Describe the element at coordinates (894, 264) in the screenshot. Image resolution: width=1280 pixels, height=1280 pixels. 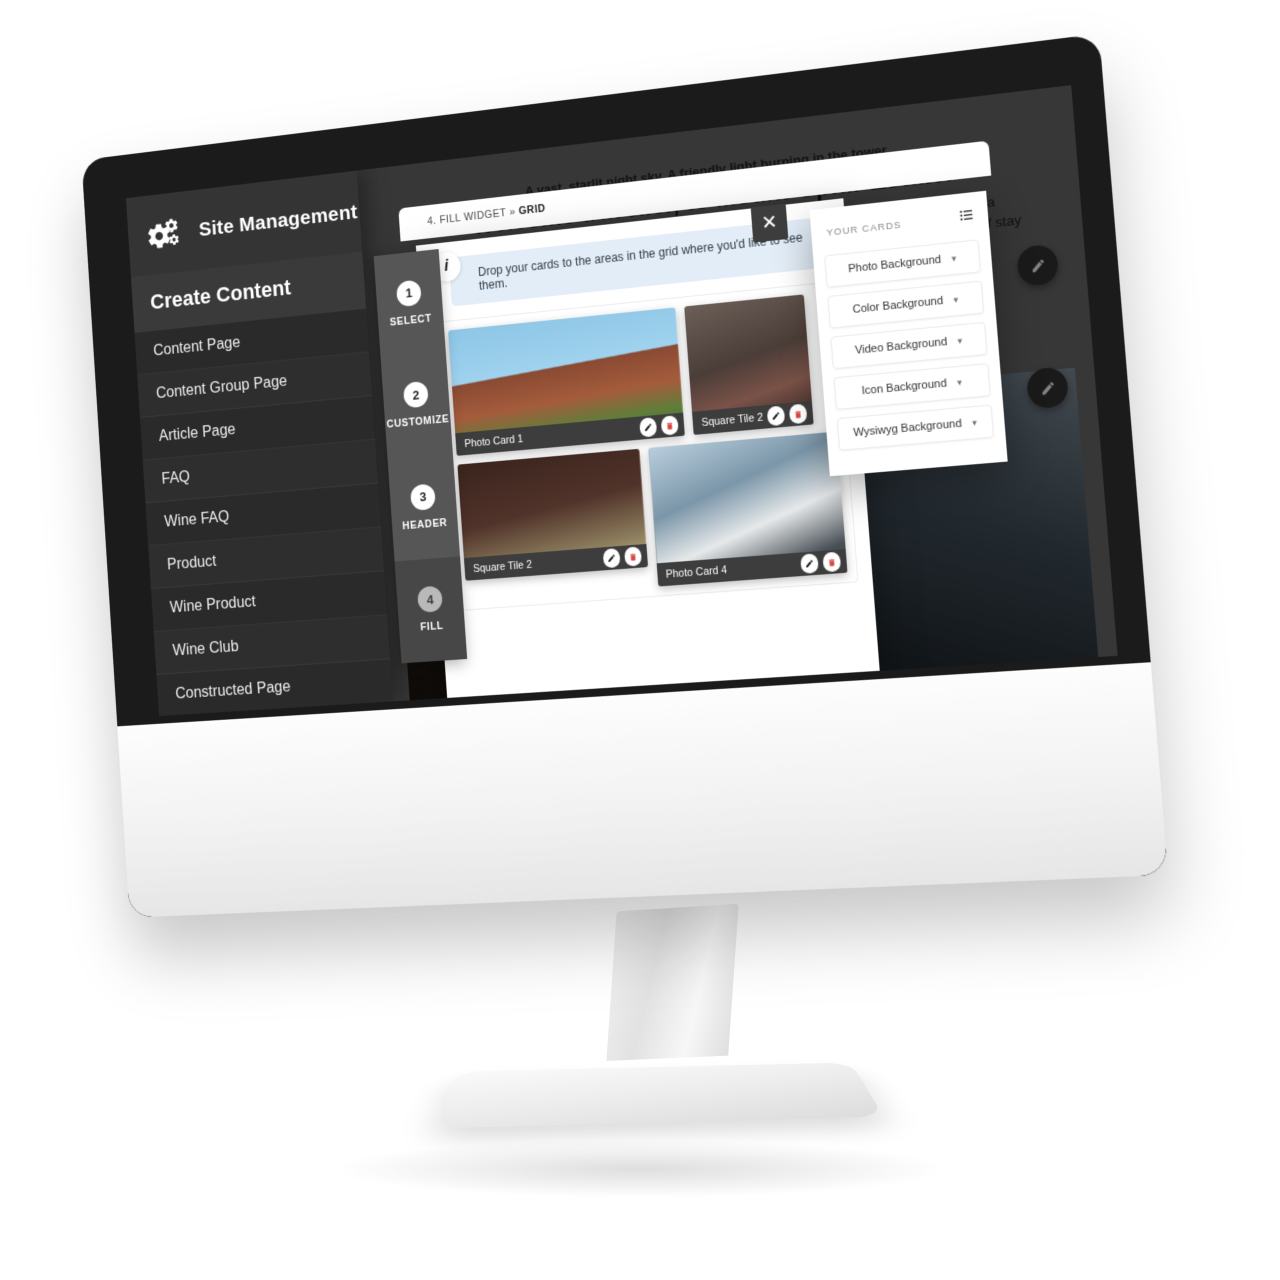
I see `card-option-label: Photo Background` at that location.